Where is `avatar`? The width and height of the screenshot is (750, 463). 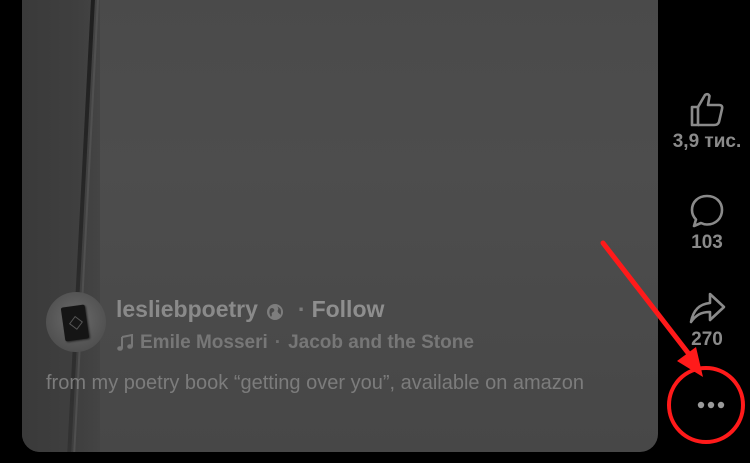
avatar is located at coordinates (76, 322).